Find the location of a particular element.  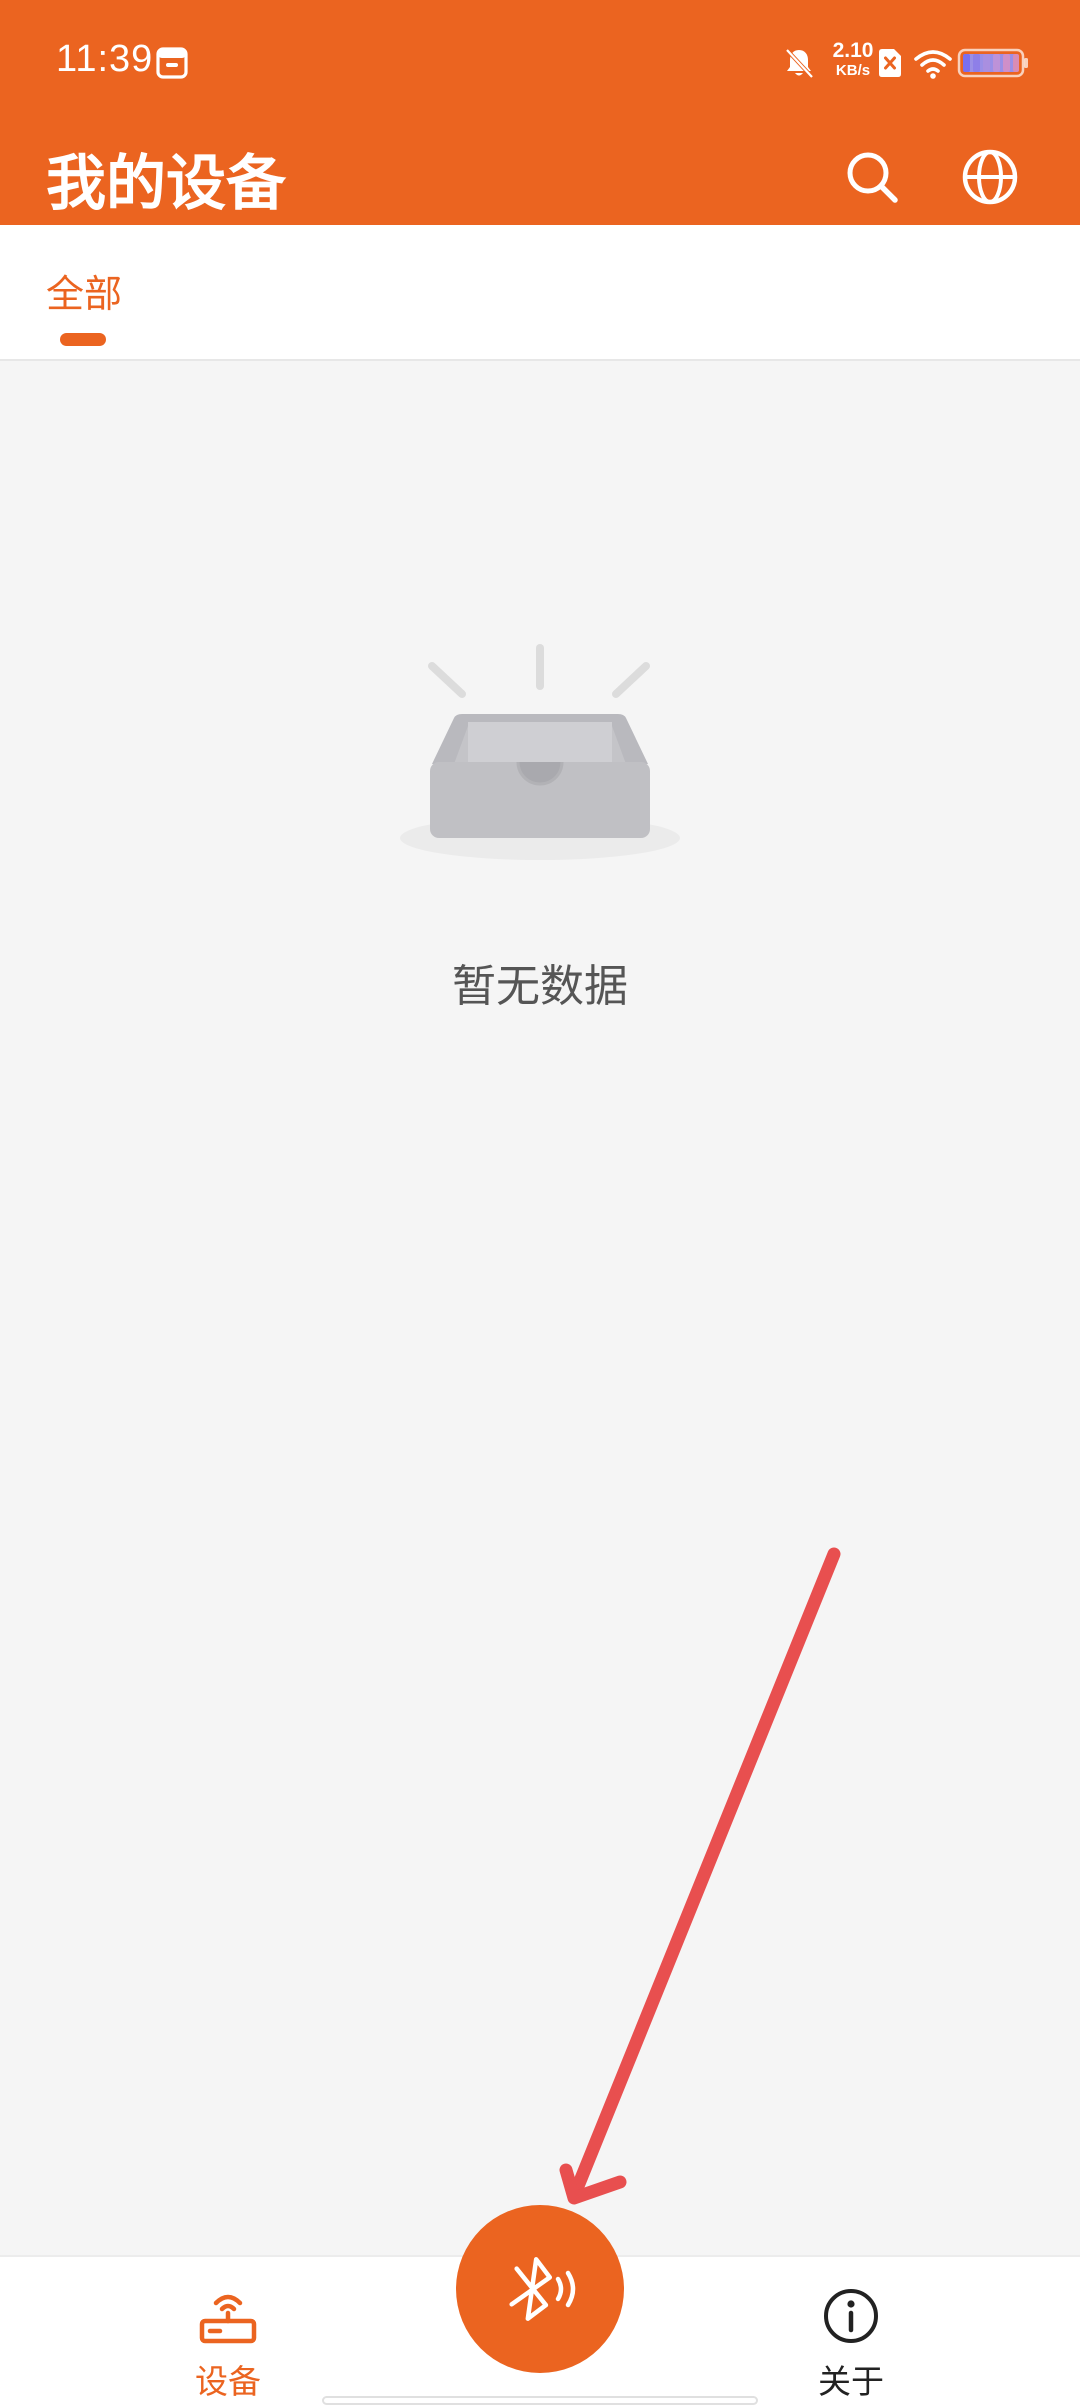

tab-all-label: 全部 is located at coordinates (84, 294).